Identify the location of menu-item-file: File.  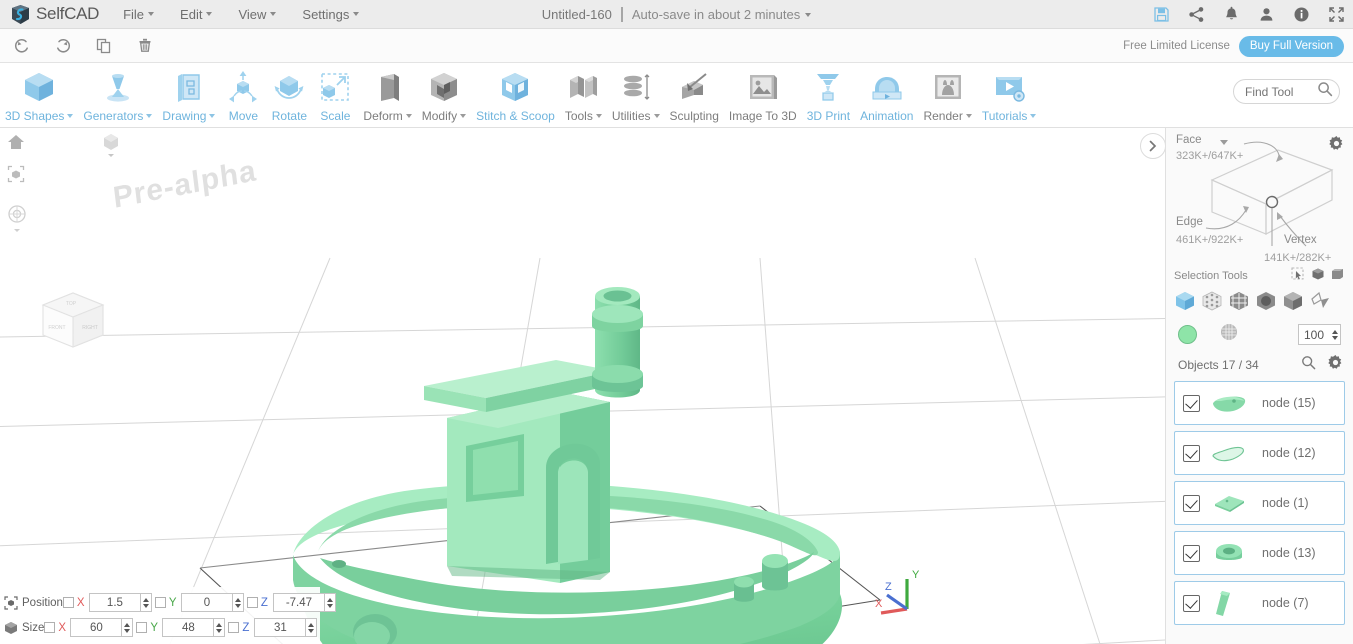
(139, 14).